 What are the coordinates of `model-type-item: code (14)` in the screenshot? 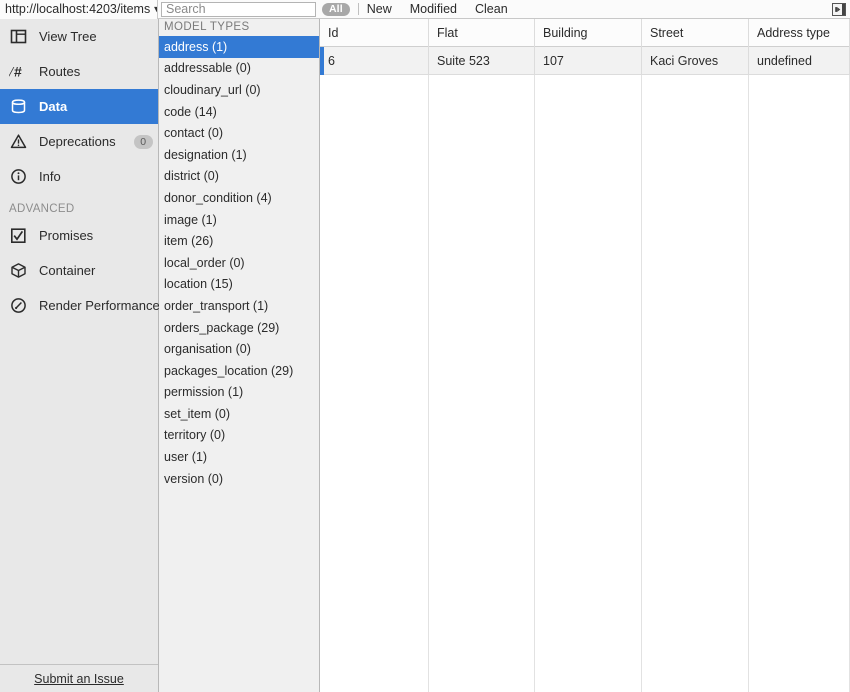 It's located at (239, 112).